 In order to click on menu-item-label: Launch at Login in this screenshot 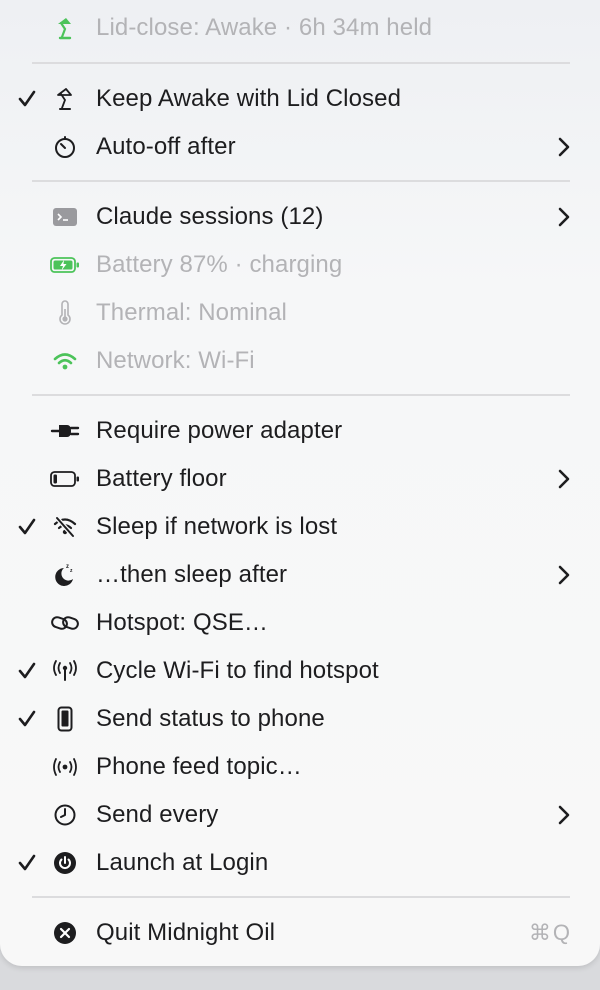, I will do `click(182, 862)`.